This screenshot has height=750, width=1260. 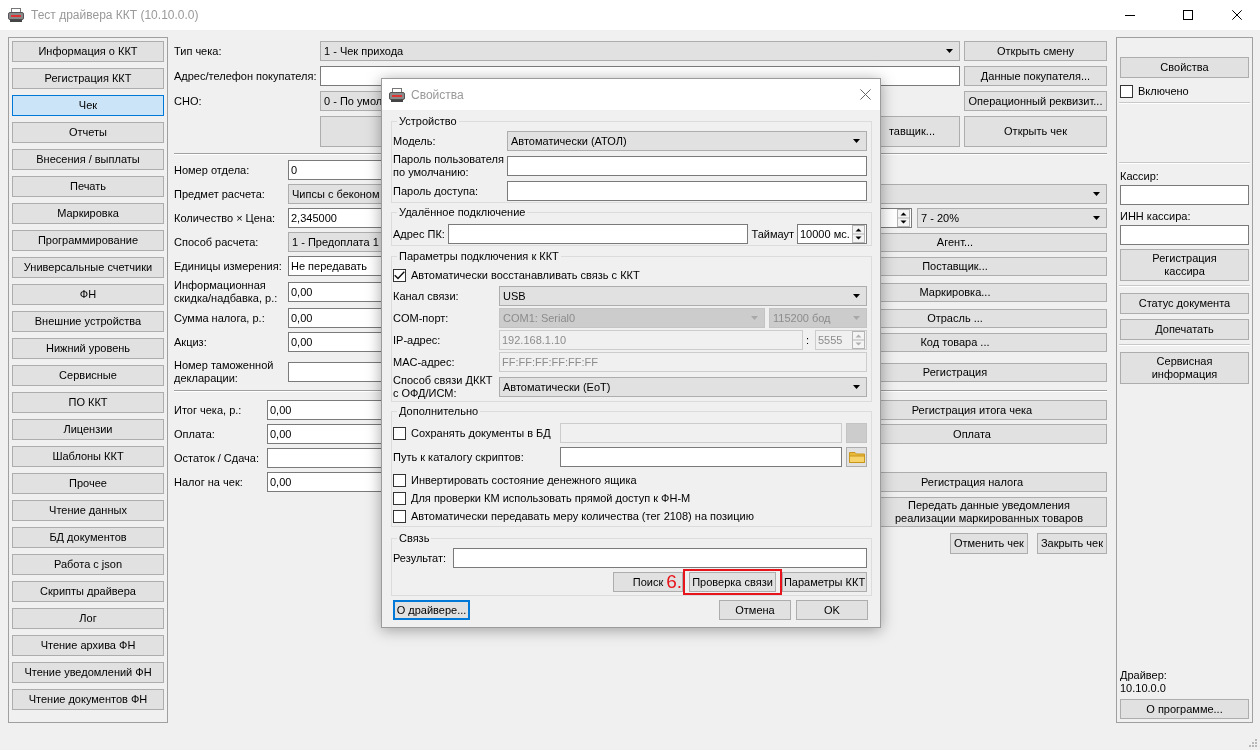 What do you see at coordinates (426, 296) in the screenshot?
I see `field-label: Канал связи:` at bounding box center [426, 296].